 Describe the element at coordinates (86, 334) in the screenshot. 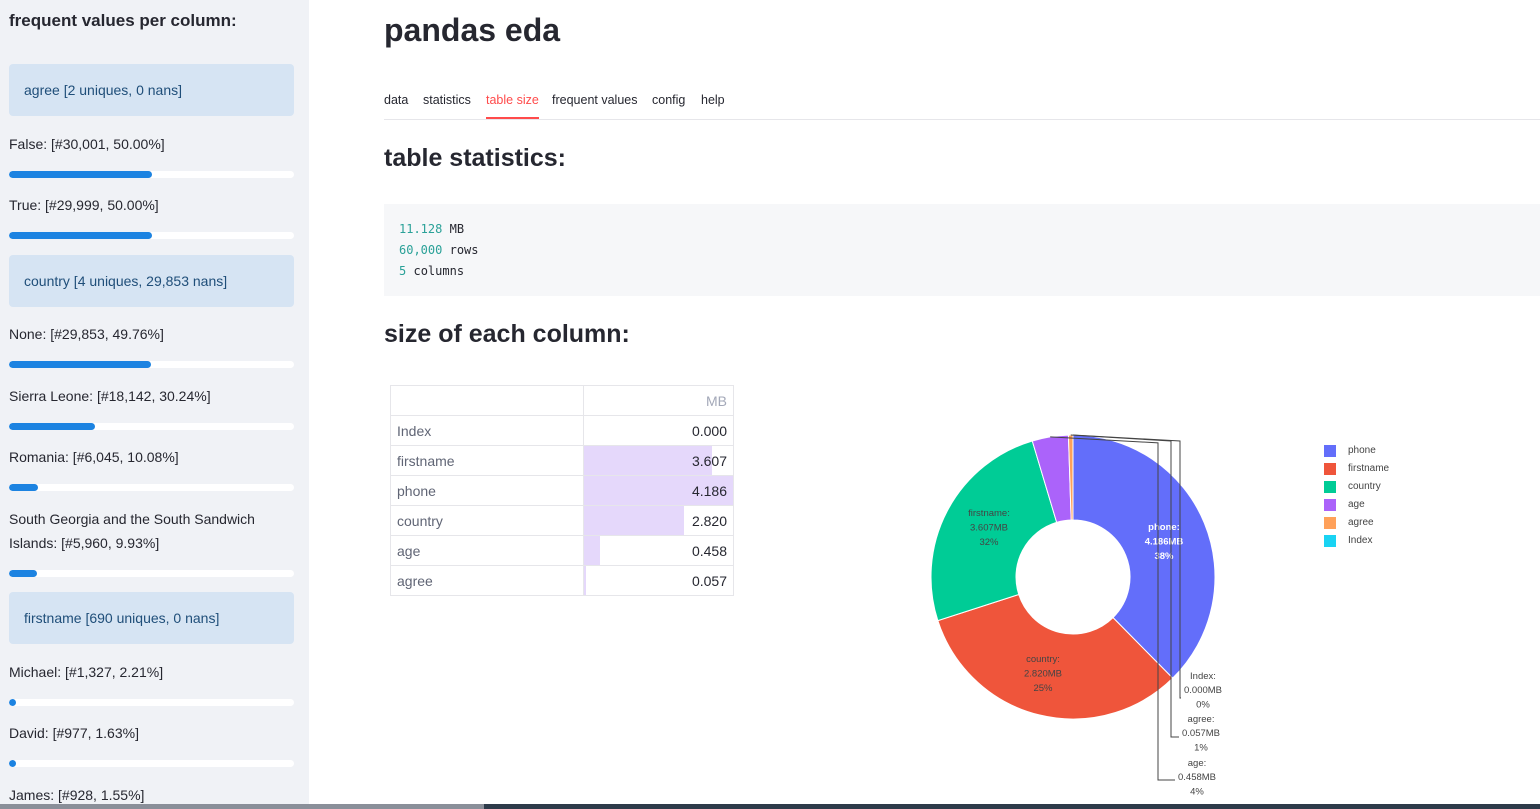

I see `value-label: None: [#29,853, 49.76%]` at that location.